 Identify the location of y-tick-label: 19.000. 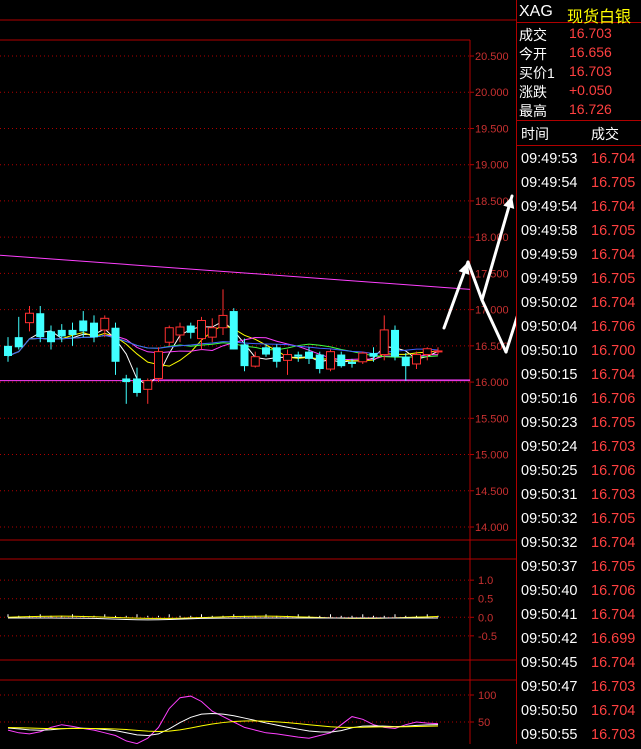
(492, 166).